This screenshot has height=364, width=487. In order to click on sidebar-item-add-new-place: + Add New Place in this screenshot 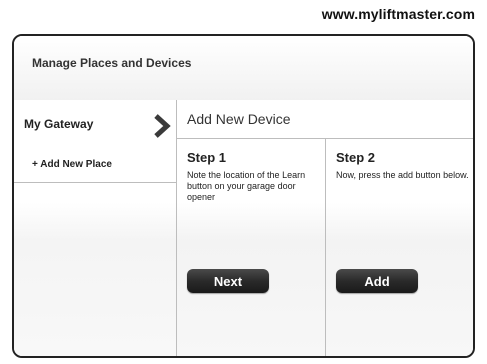, I will do `click(95, 166)`.